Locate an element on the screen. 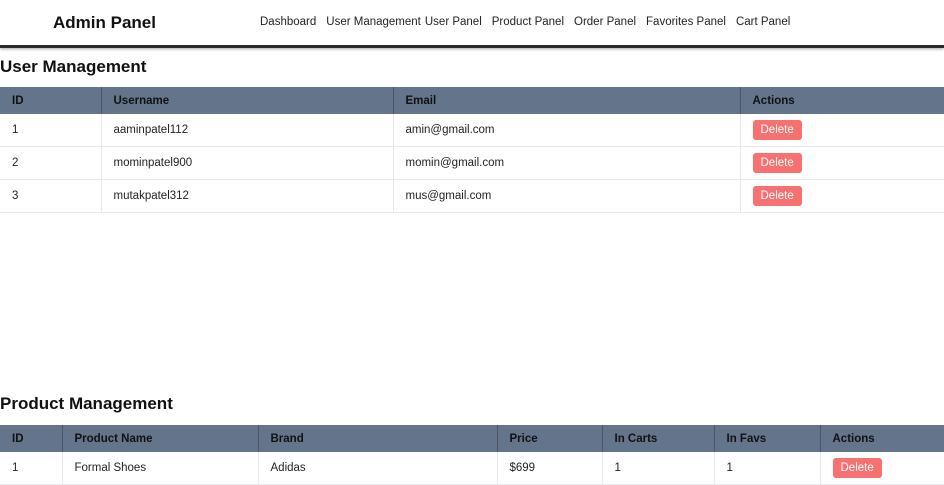 The image size is (944, 485). table-row: 1 Formal Shoes Adidas $699 1 1 Delete is located at coordinates (472, 468).